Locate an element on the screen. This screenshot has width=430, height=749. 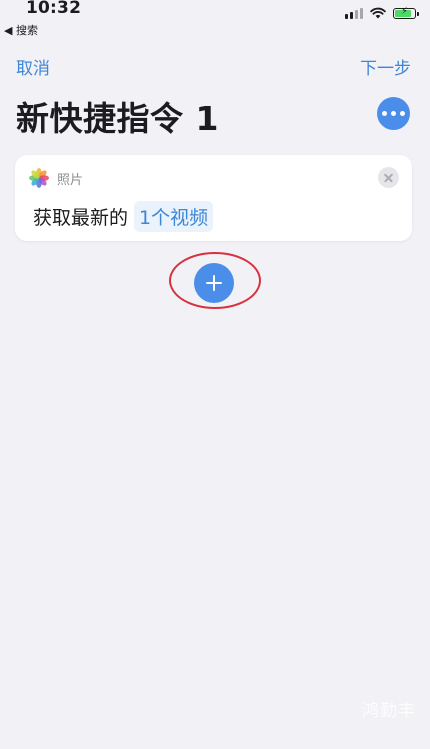
photos-icon is located at coordinates (39, 178).